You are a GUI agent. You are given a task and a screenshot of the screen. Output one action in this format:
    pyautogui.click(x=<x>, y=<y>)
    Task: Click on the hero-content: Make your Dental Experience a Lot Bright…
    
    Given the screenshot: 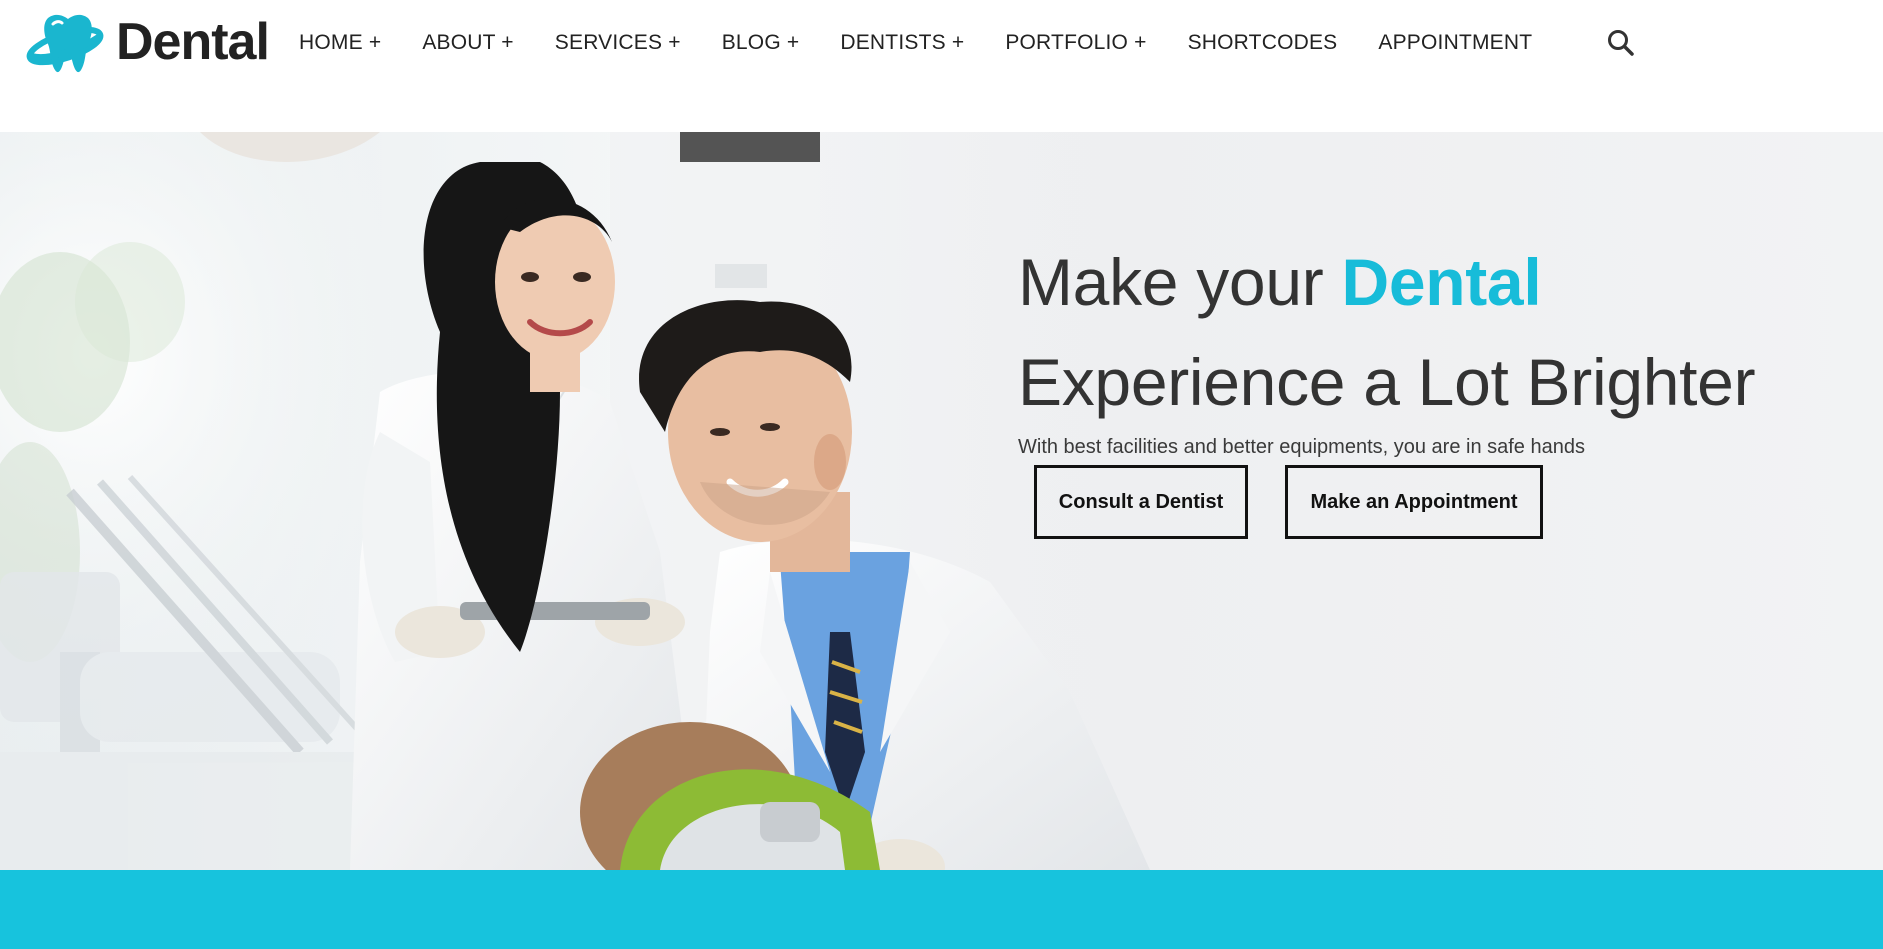 What is the action you would take?
    pyautogui.click(x=1443, y=345)
    